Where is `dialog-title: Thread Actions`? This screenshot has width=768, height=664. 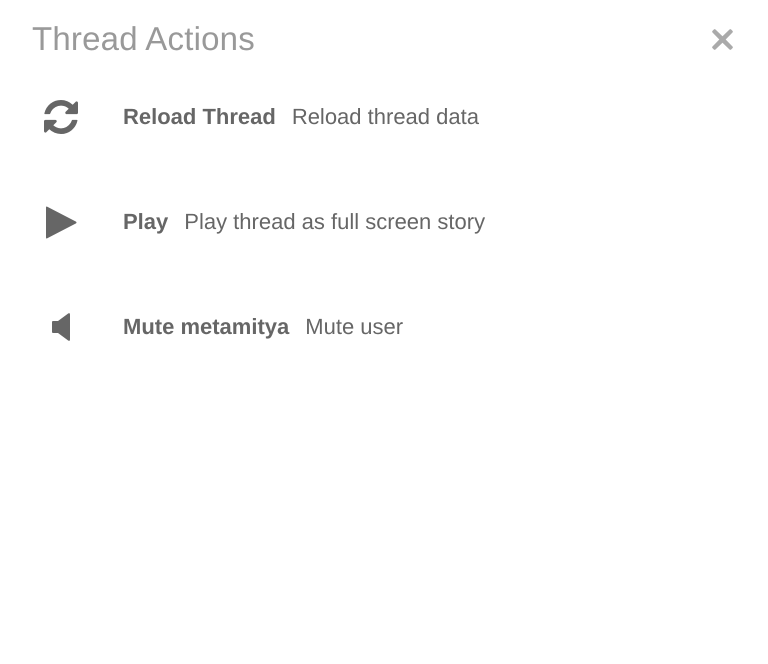 dialog-title: Thread Actions is located at coordinates (143, 39).